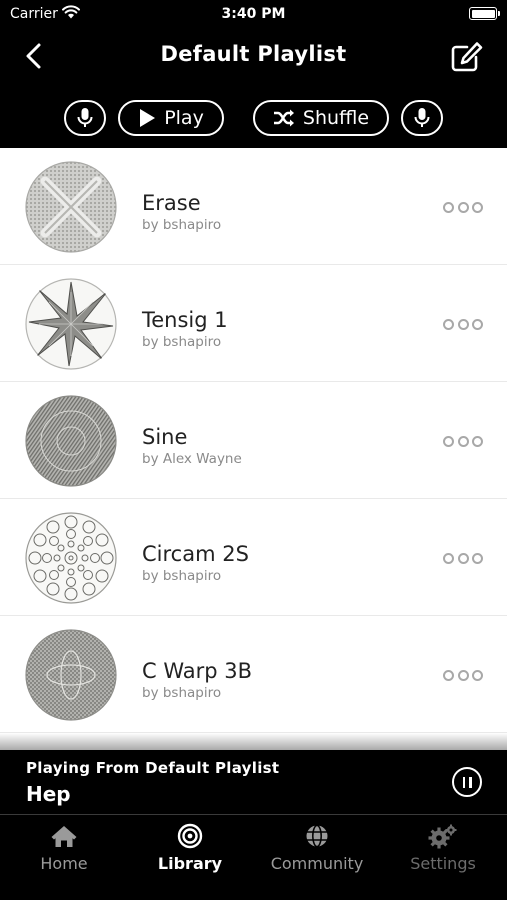  I want to click on voice-button-right, so click(422, 118).